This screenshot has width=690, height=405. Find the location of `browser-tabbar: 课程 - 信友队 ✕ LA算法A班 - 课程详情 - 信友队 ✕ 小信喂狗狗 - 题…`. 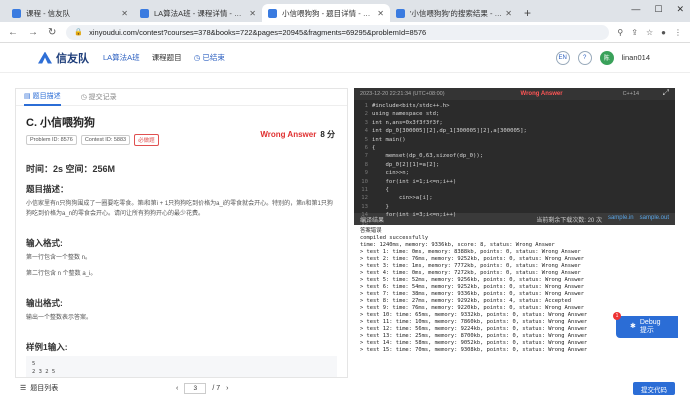

browser-tabbar: 课程 - 信友队 ✕ LA算法A班 - 课程详情 - 信友队 ✕ 小信喂狗狗 - 题… is located at coordinates (345, 11).